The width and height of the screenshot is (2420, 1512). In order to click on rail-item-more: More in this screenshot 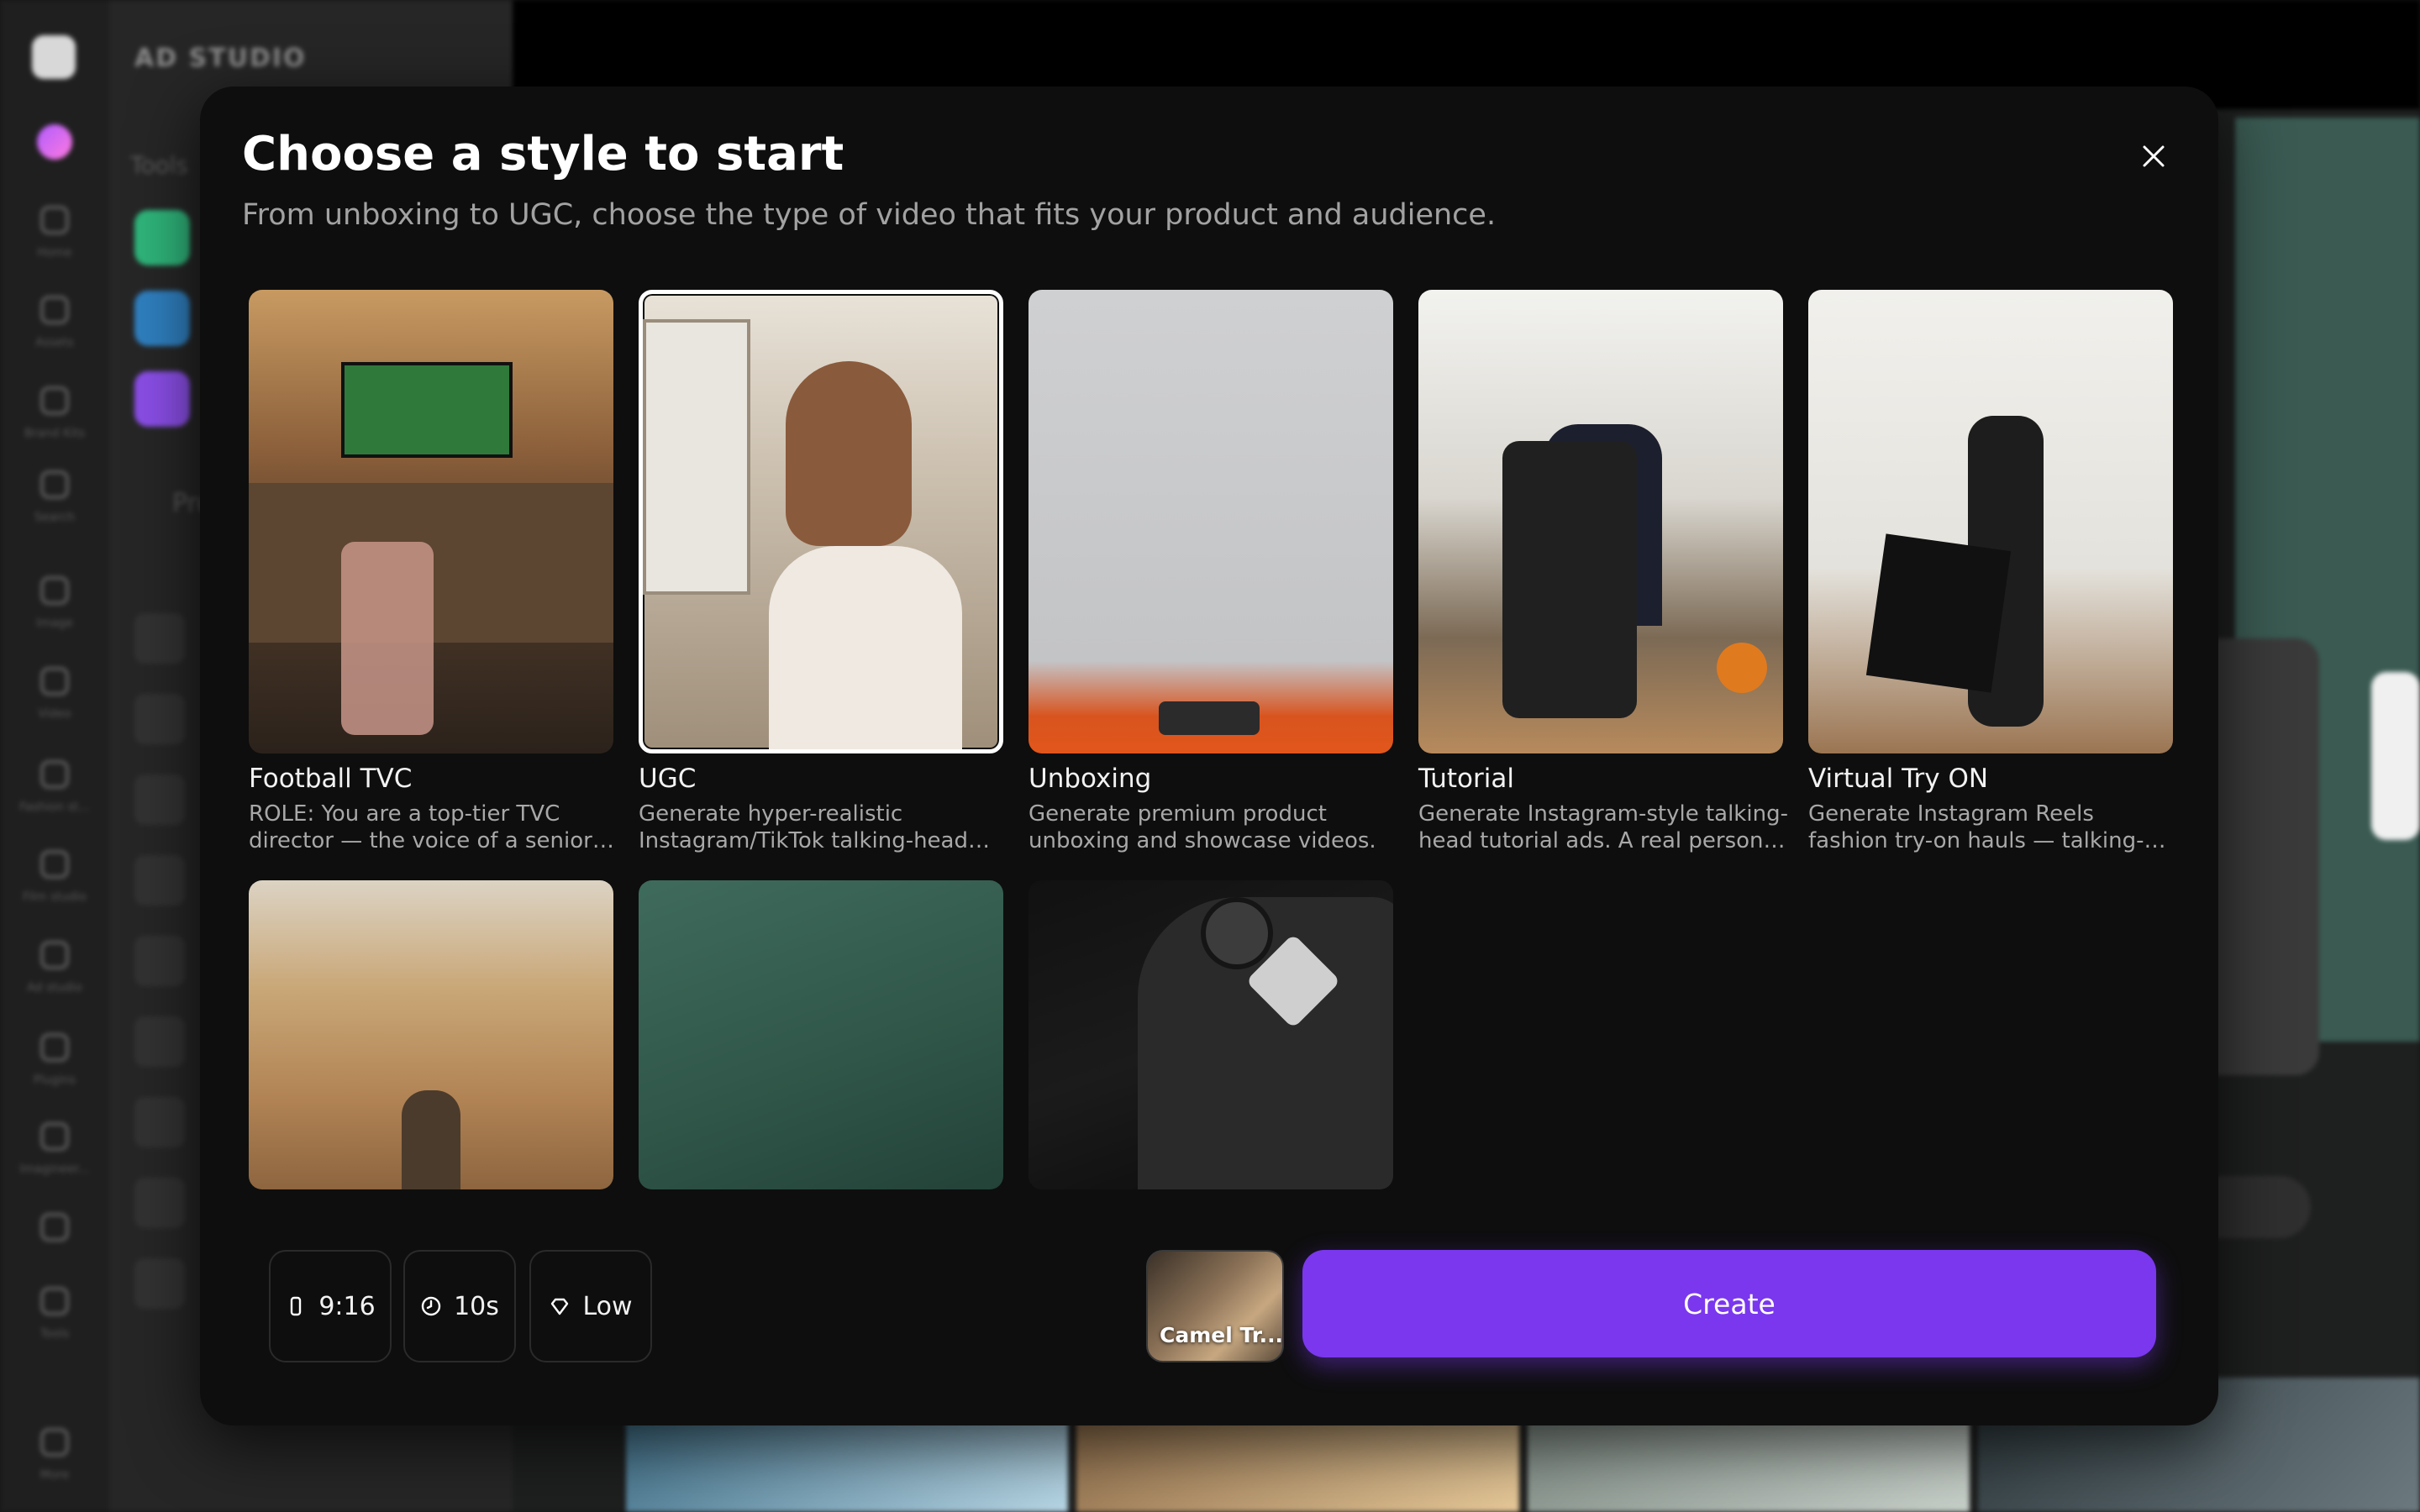, I will do `click(54, 1455)`.